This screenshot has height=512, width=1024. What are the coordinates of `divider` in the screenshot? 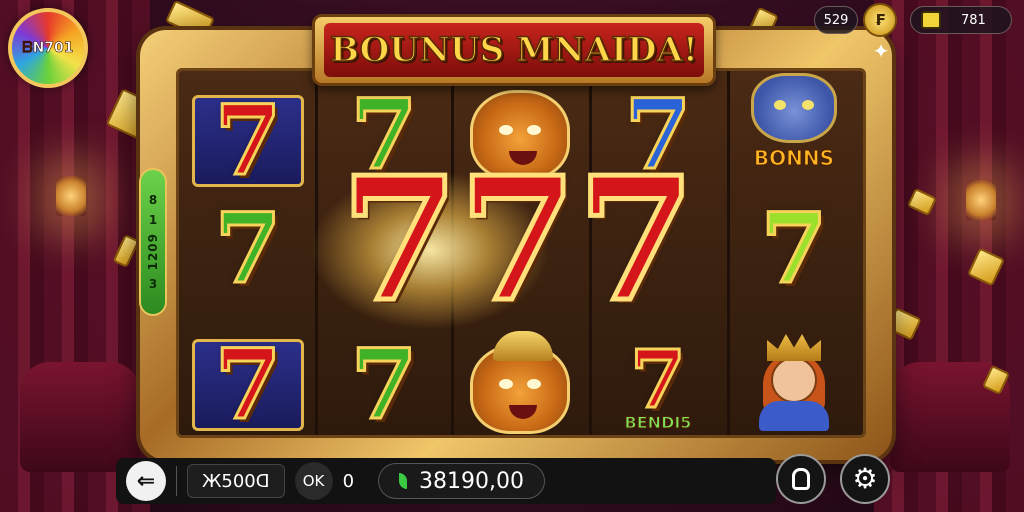 It's located at (176, 481).